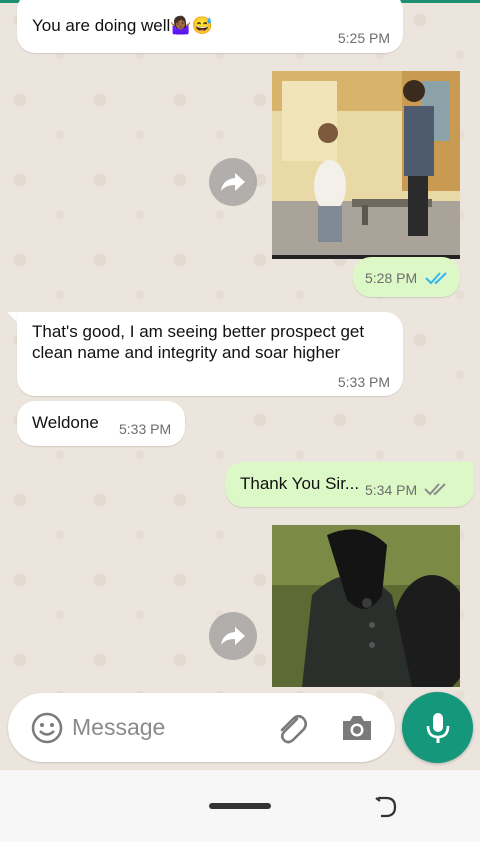  Describe the element at coordinates (386, 807) in the screenshot. I see `rotate-icon` at that location.